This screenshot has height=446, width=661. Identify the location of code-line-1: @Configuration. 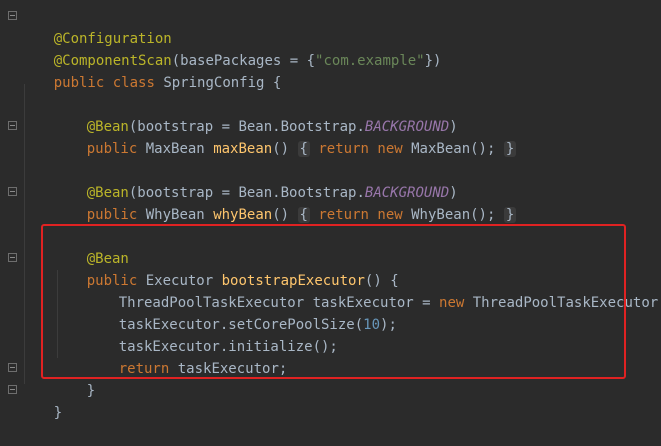
(96, 26).